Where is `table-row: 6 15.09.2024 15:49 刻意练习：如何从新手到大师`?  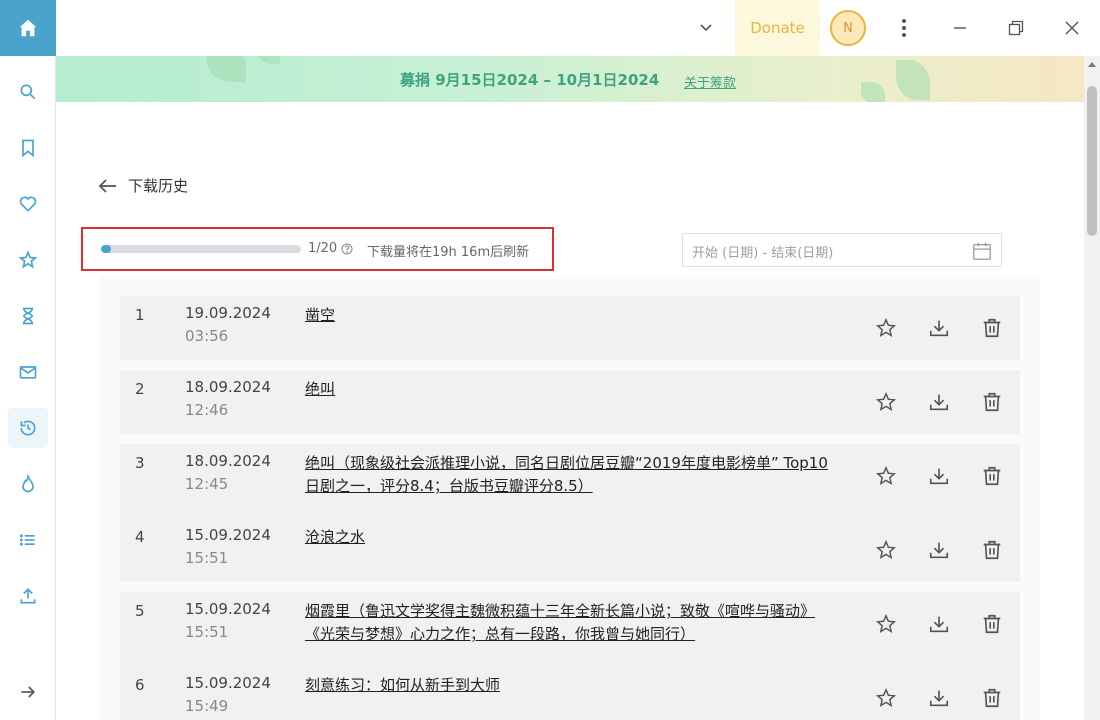 table-row: 6 15.09.2024 15:49 刻意练习：如何从新手到大师 is located at coordinates (570, 693).